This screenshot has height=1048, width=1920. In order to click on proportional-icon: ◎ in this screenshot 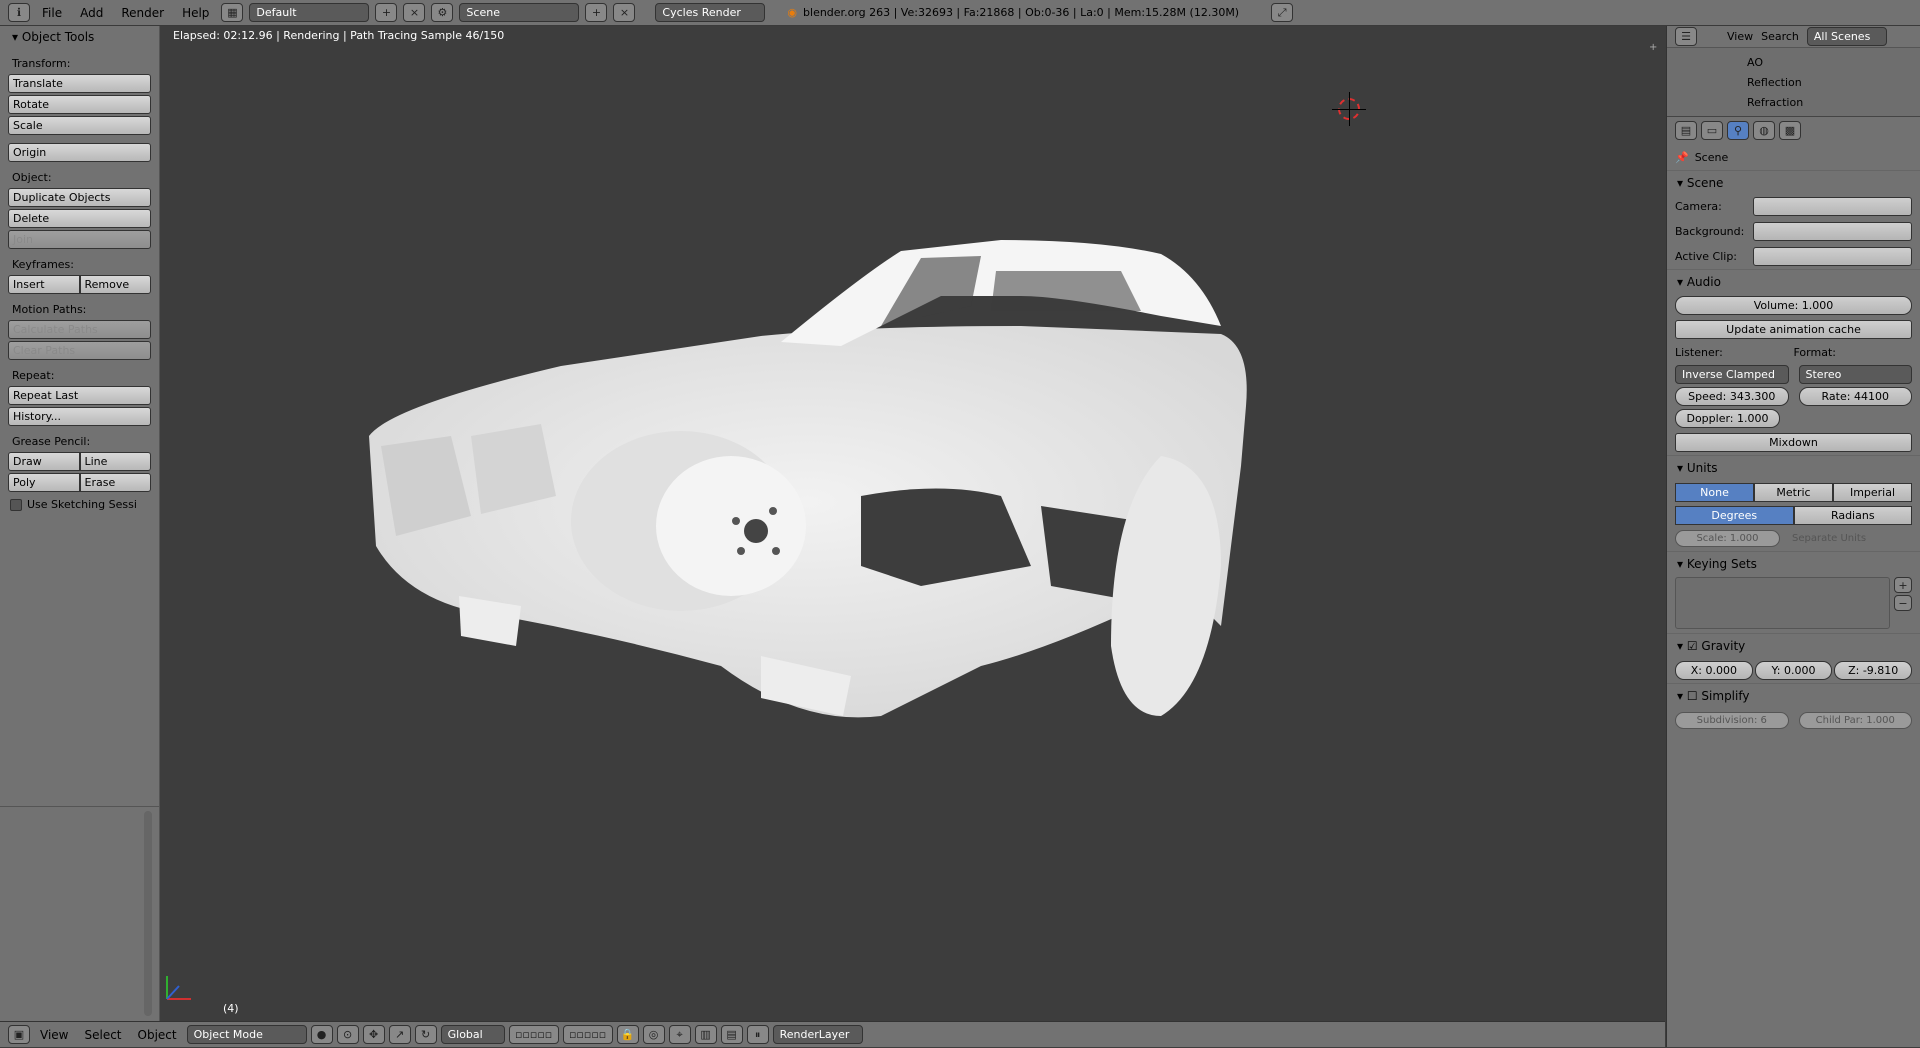, I will do `click(653, 1034)`.